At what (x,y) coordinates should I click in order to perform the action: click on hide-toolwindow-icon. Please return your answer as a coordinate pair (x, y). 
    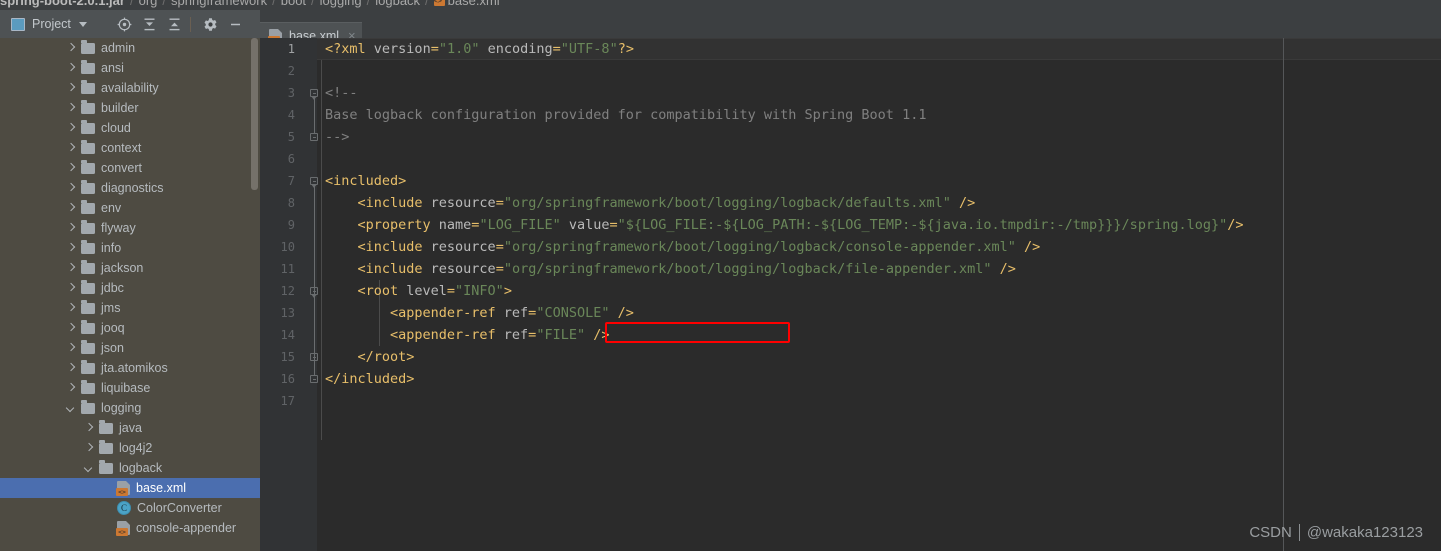
    Looking at the image, I should click on (235, 24).